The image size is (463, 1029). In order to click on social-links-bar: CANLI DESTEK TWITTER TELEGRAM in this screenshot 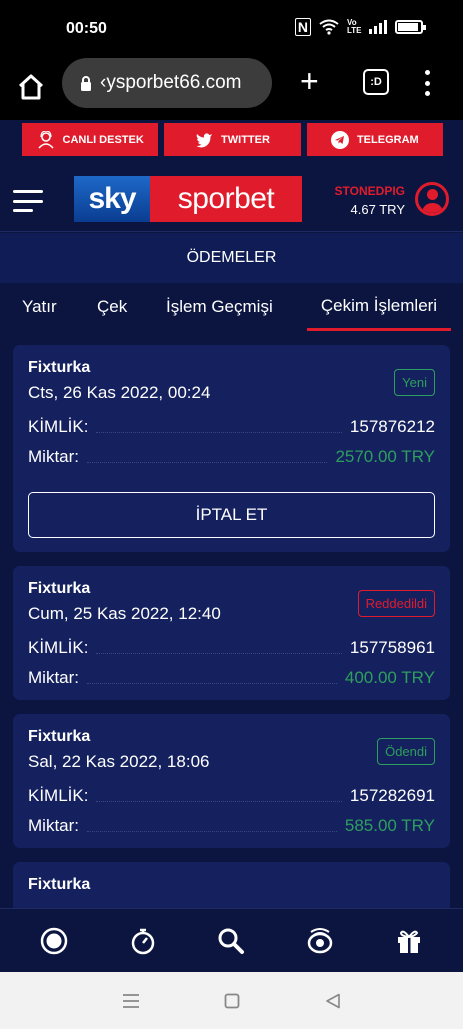, I will do `click(231, 141)`.